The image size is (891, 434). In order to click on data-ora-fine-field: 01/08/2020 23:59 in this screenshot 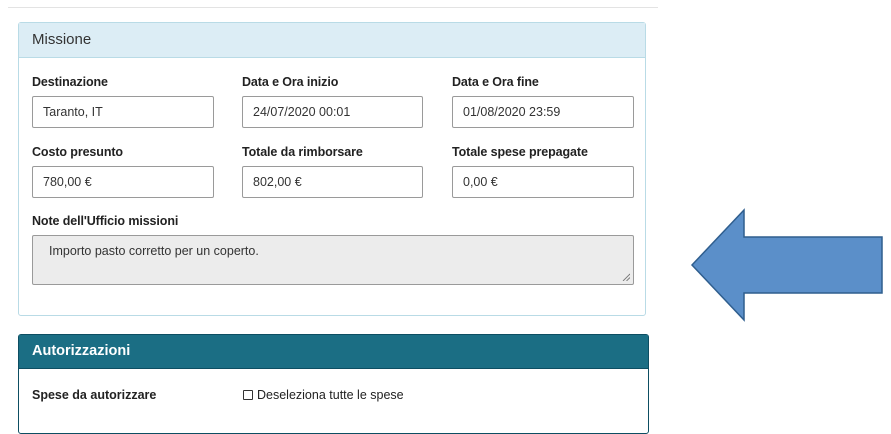, I will do `click(543, 112)`.